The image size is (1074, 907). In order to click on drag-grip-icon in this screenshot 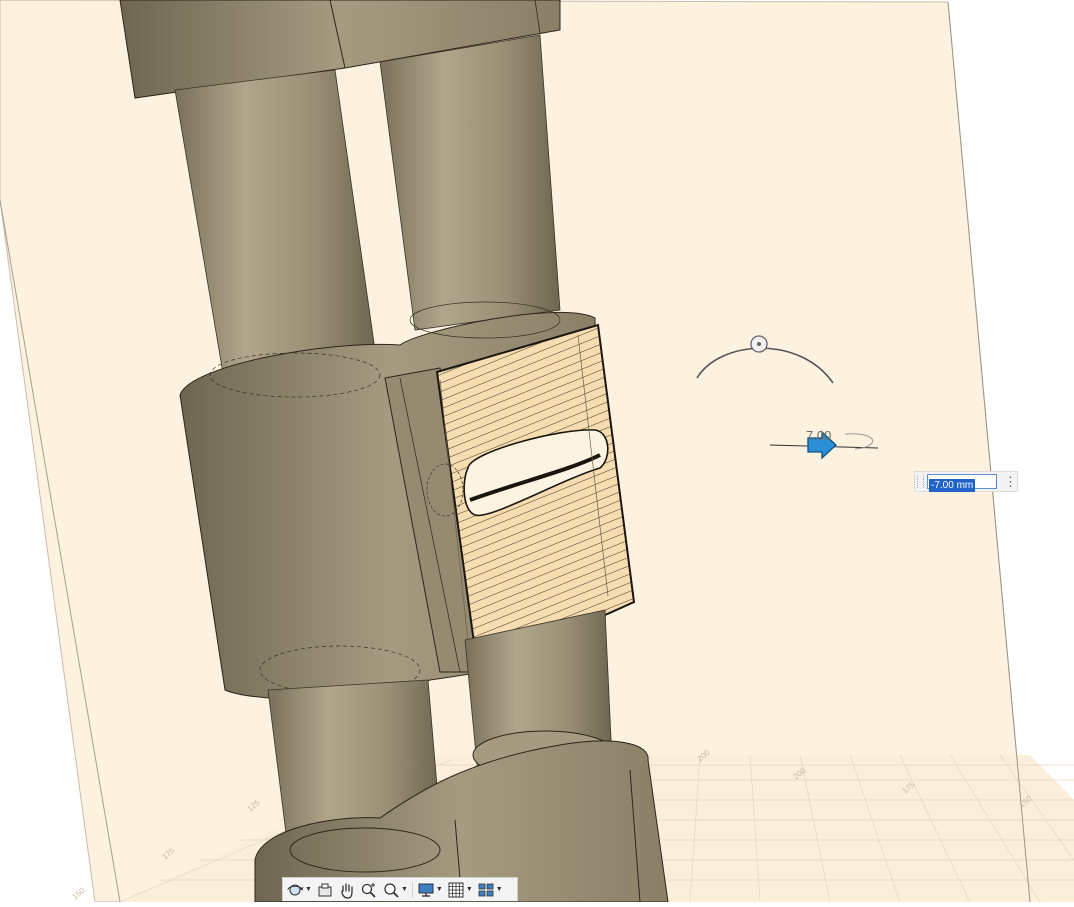, I will do `click(920, 481)`.